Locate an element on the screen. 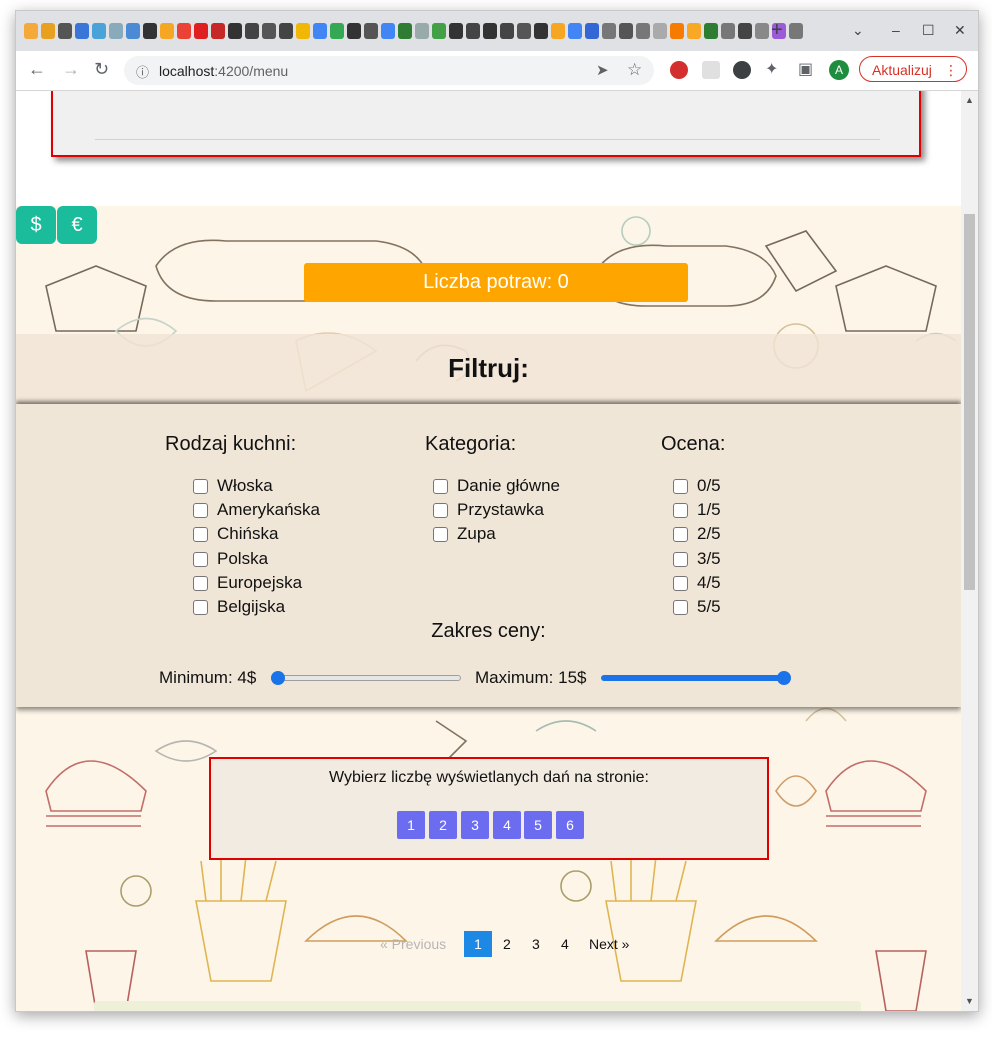 This screenshot has height=1041, width=992. browser-menu-icon: ⋮ is located at coordinates (951, 70).